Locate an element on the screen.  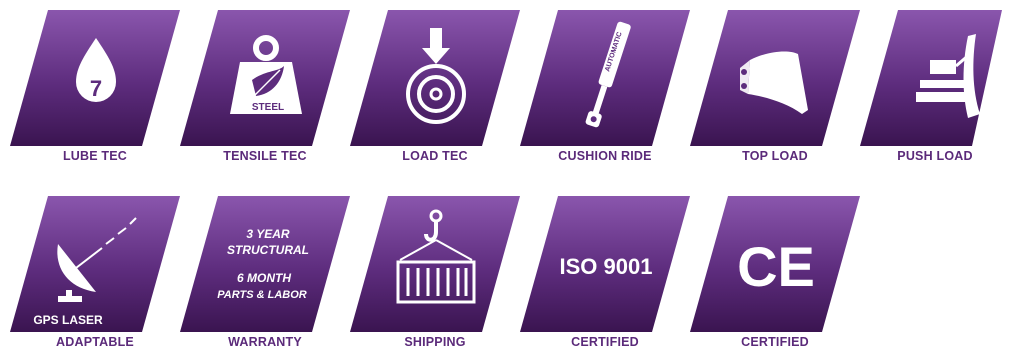
ce-label: CE is located at coordinates (776, 266).